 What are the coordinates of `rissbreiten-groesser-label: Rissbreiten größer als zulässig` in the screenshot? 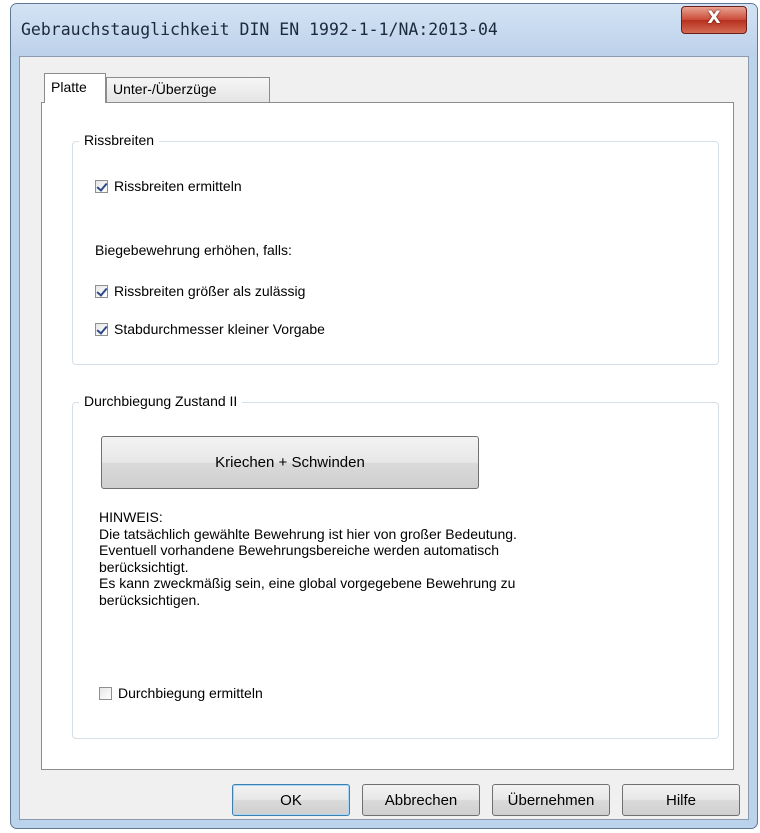 It's located at (210, 291).